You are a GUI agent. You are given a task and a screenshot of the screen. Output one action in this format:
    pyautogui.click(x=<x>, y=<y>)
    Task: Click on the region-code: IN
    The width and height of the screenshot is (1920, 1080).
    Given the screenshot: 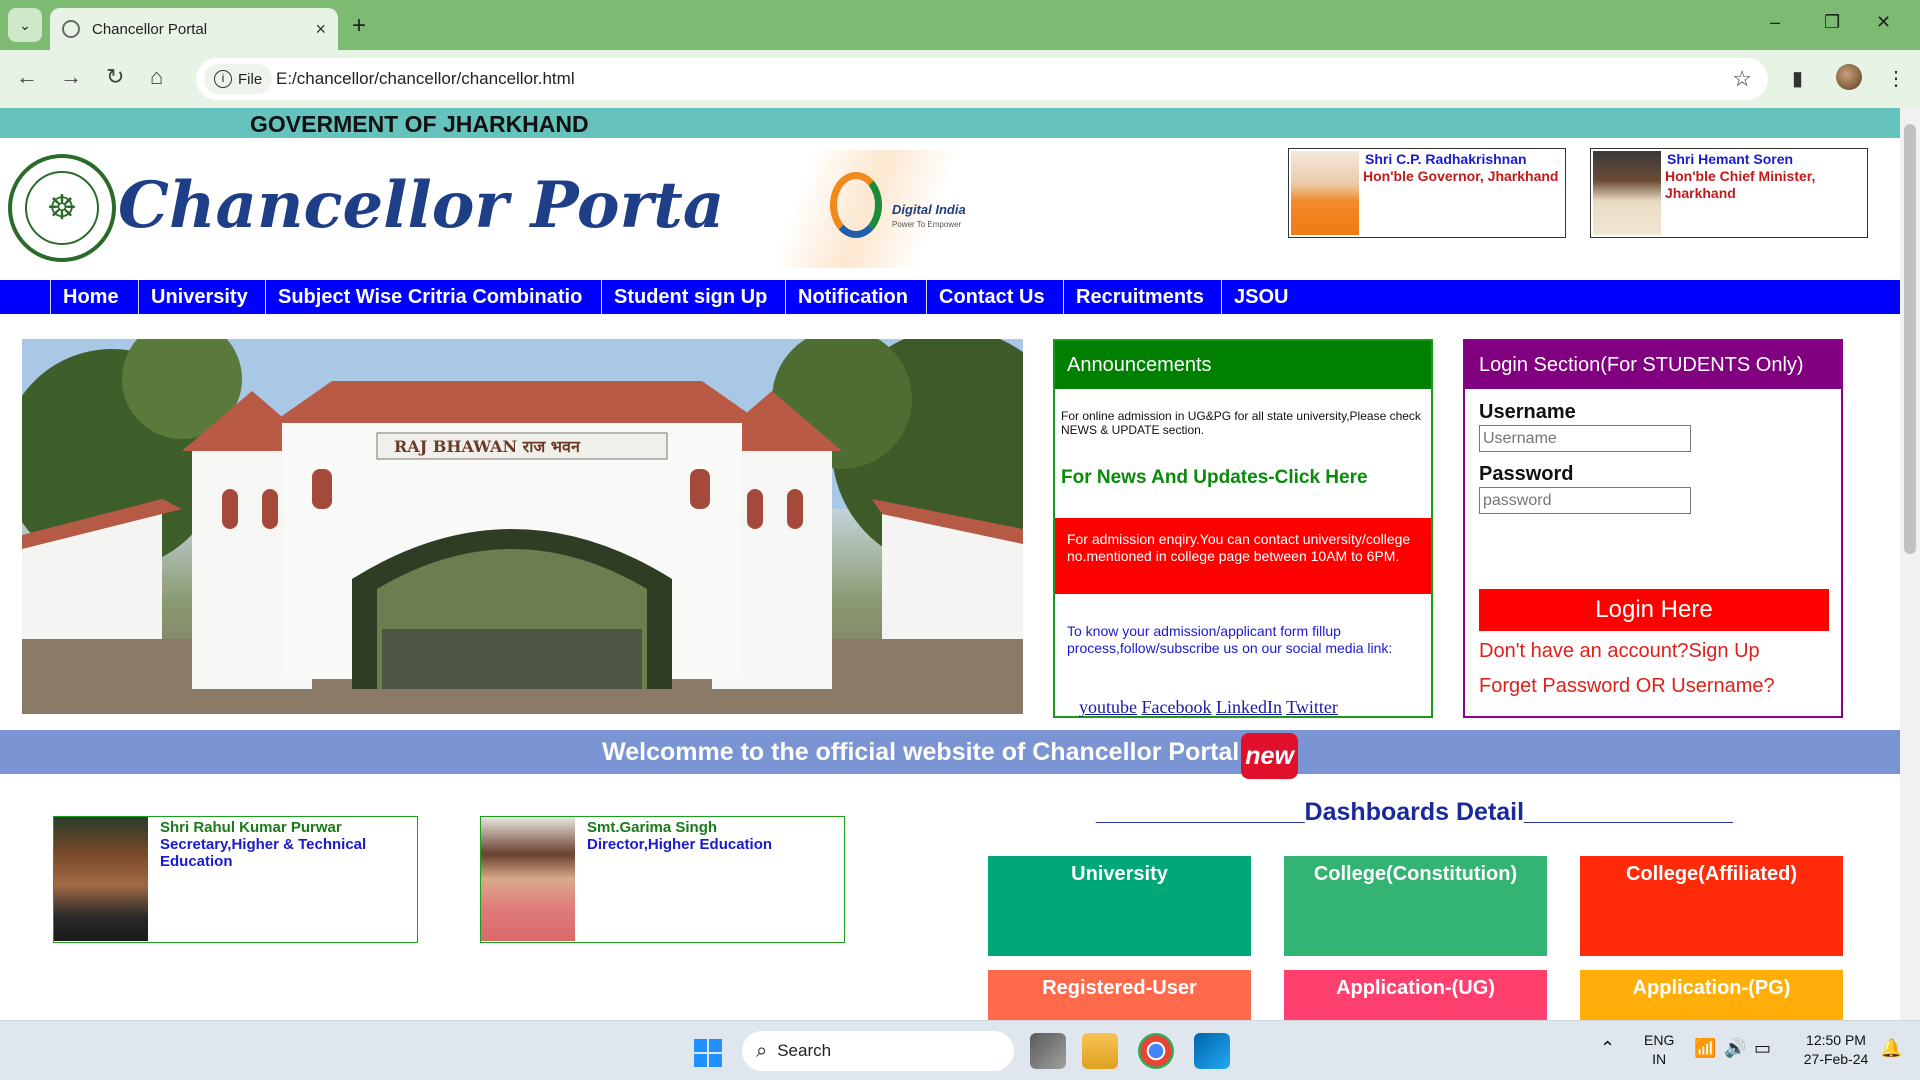 What is the action you would take?
    pyautogui.click(x=1659, y=1059)
    